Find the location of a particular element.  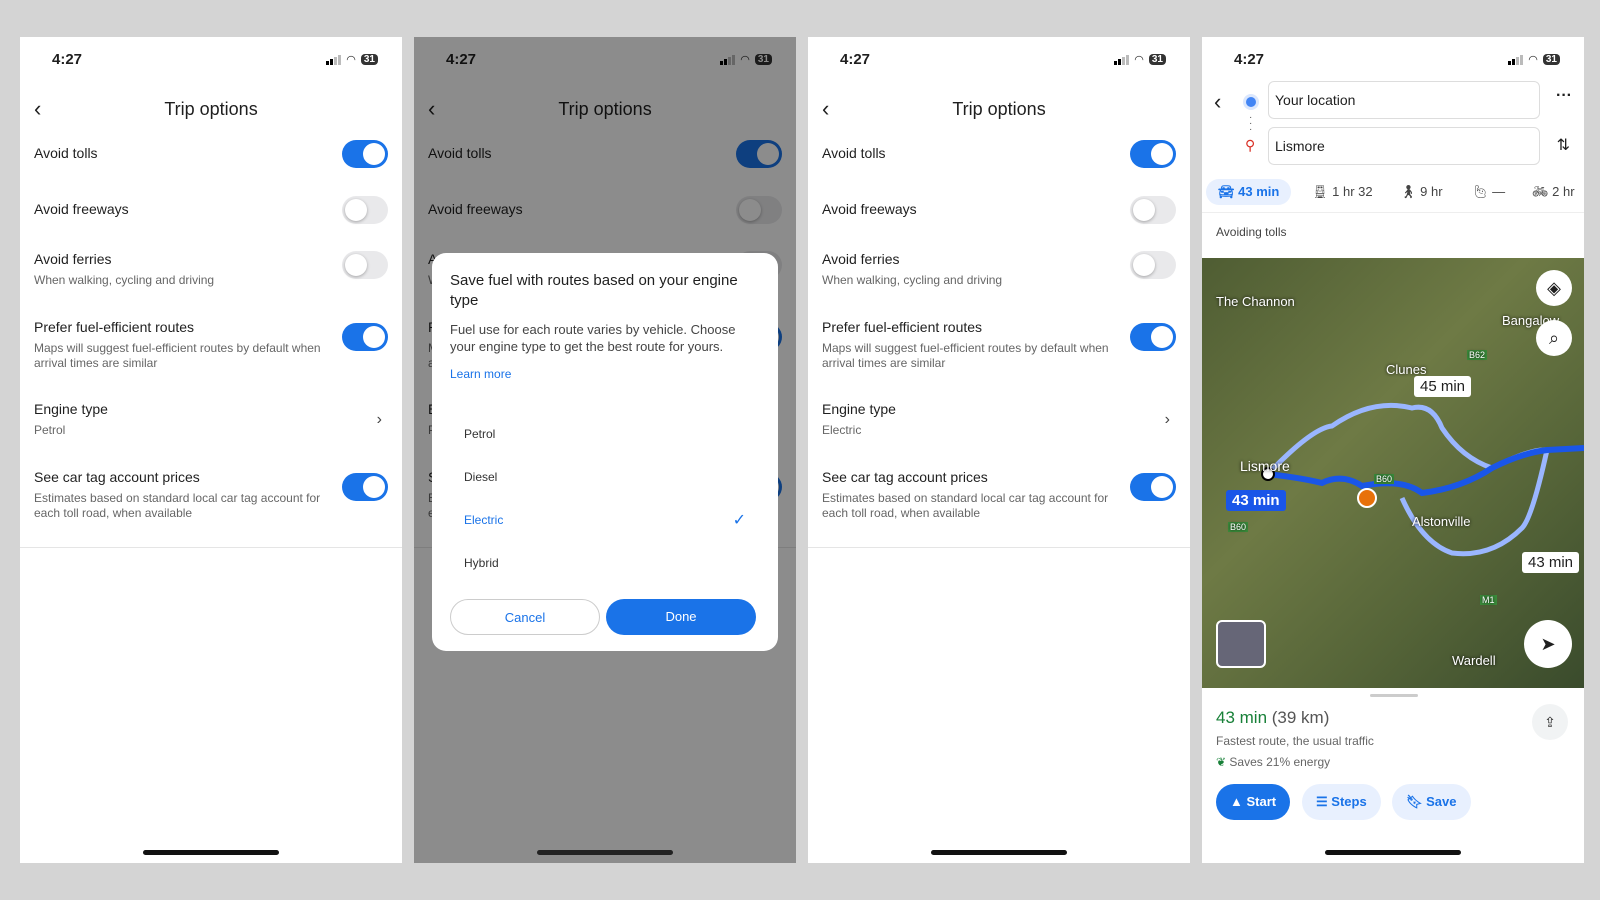

connector-dots-icon: · · · is located at coordinates (1251, 123).